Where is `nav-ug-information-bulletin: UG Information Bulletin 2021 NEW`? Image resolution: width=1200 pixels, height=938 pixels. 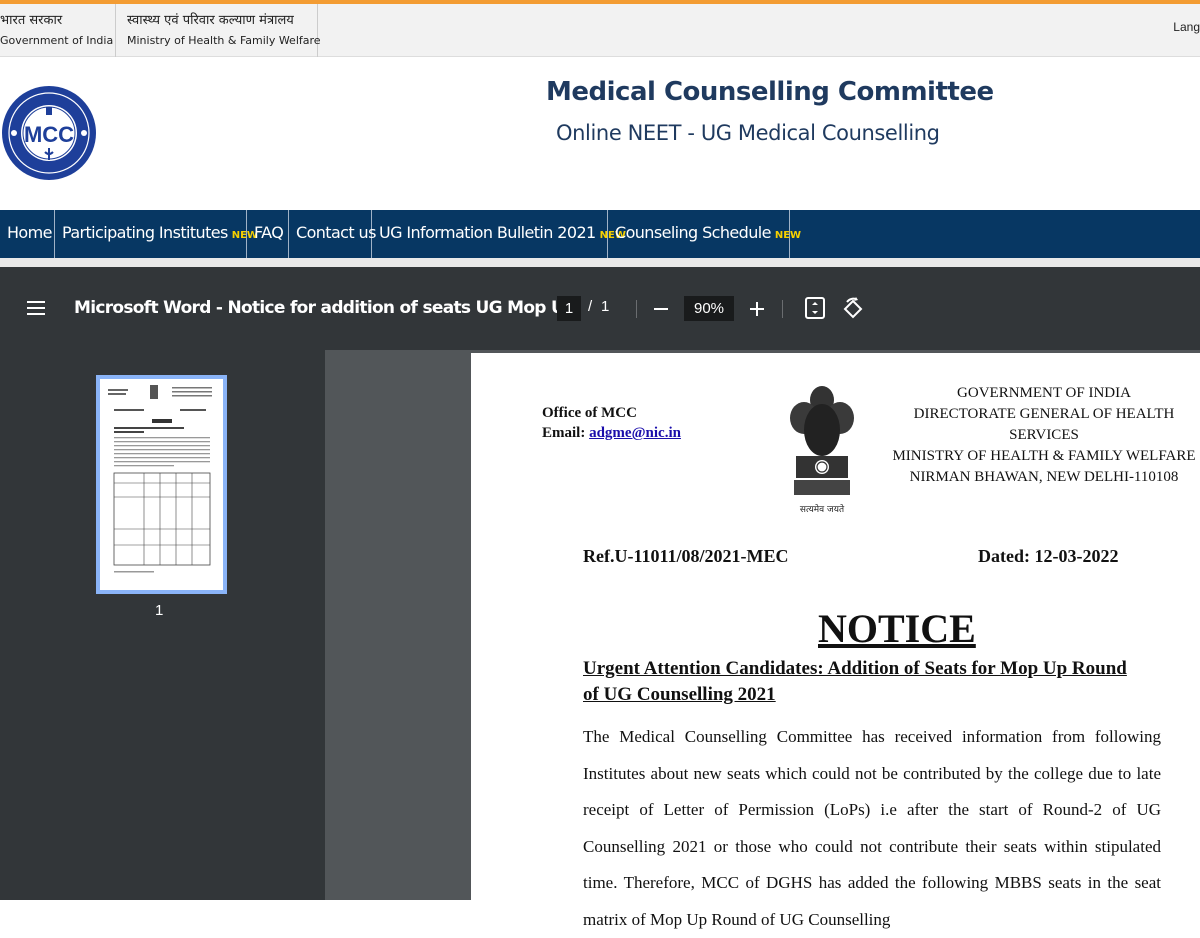 nav-ug-information-bulletin: UG Information Bulletin 2021 NEW is located at coordinates (499, 234).